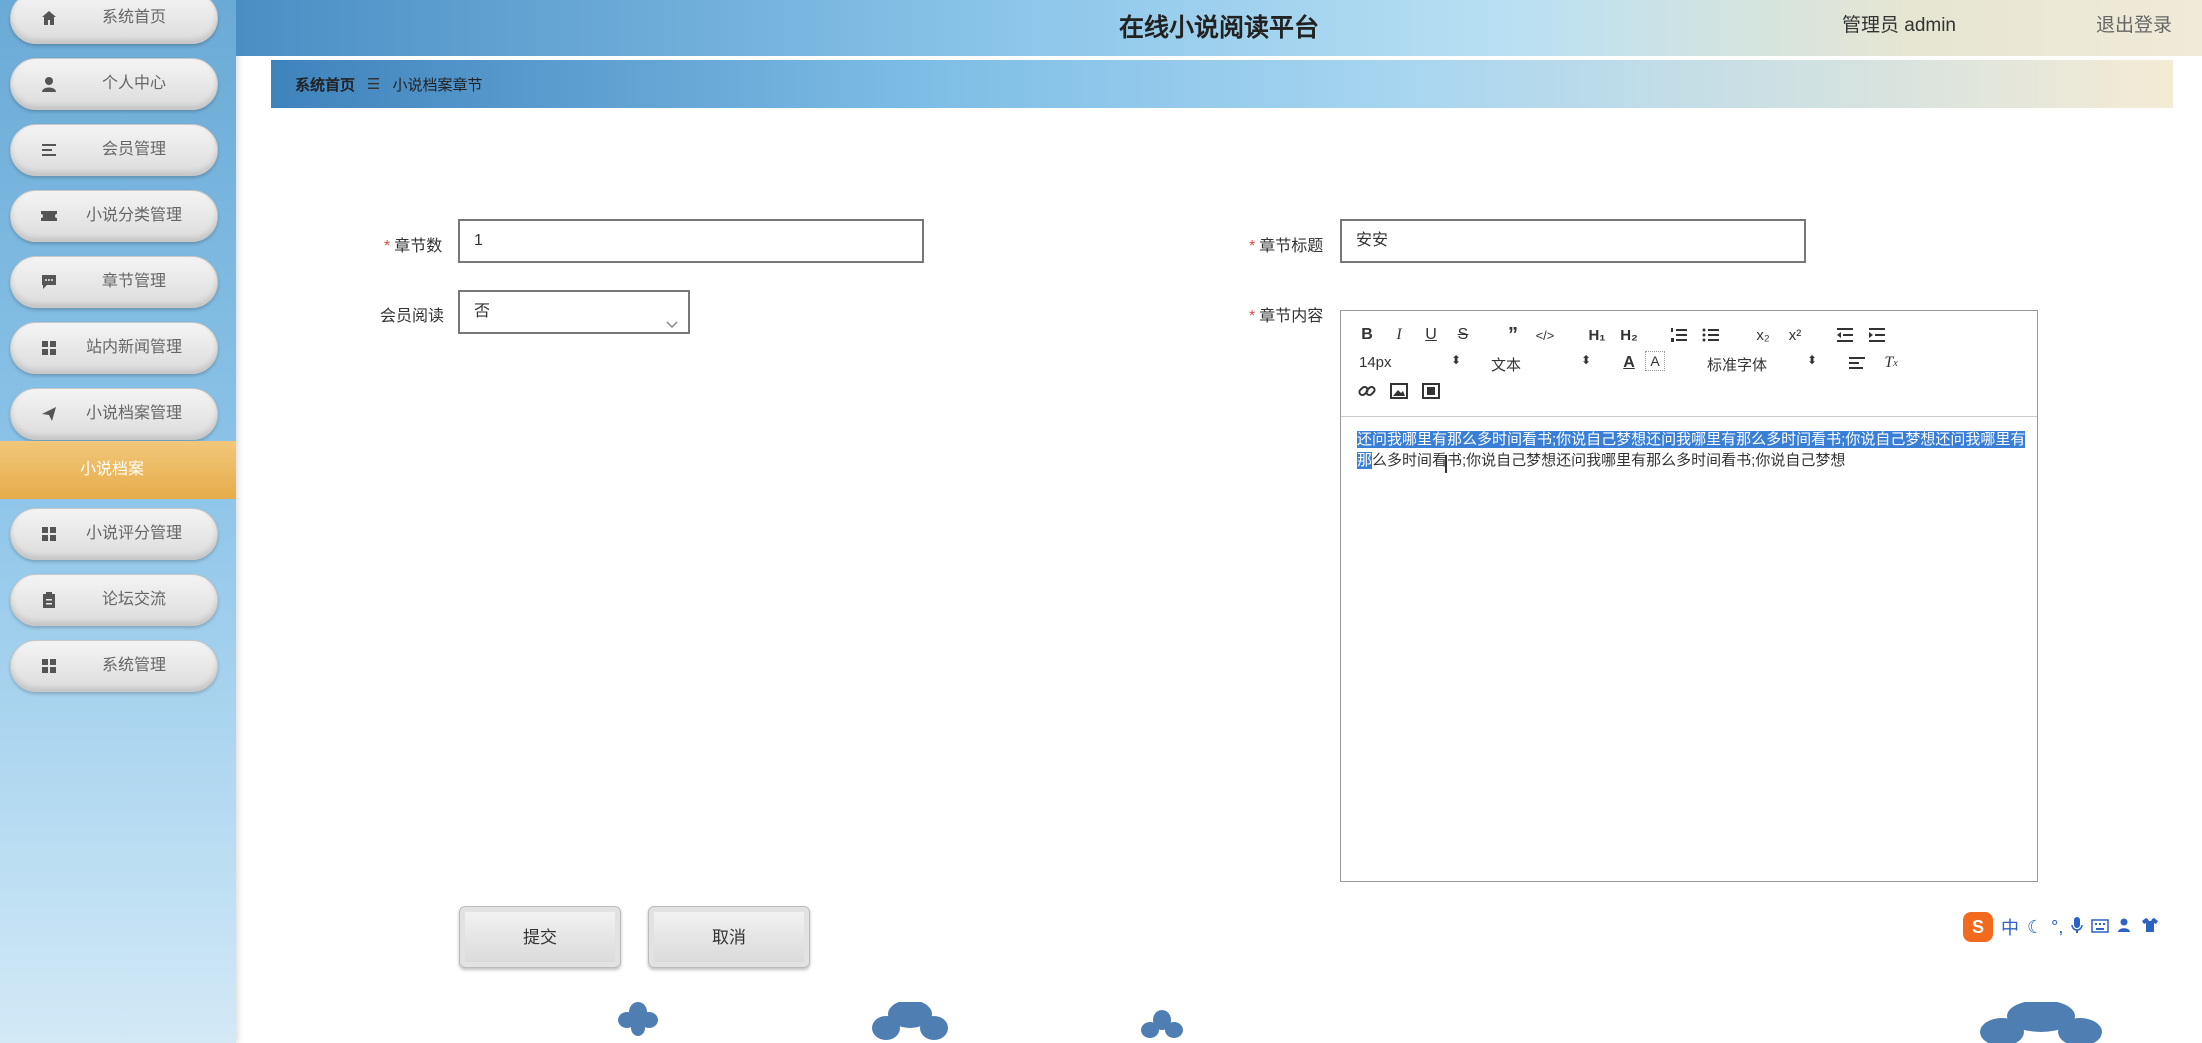 Image resolution: width=2202 pixels, height=1043 pixels. I want to click on sidebar-item-ratings: 小说评分管理, so click(114, 534).